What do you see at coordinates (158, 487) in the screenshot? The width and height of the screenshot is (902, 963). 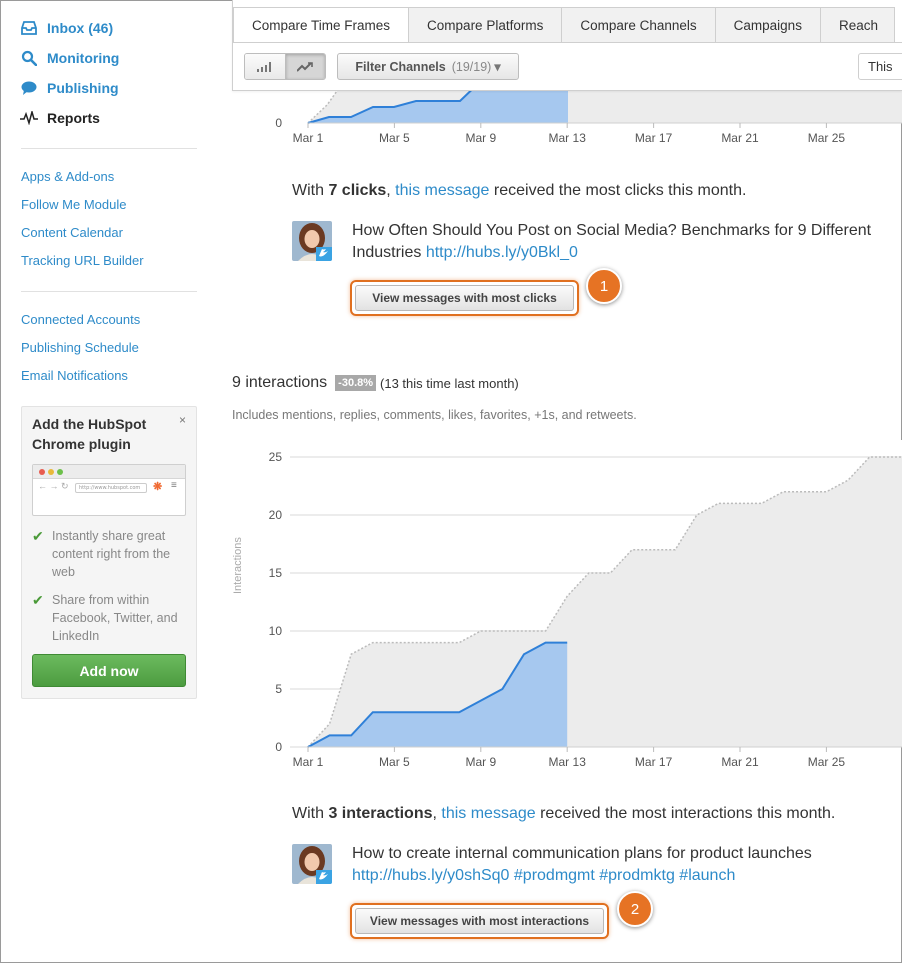 I see `hubspot-sprocket-icon: ❋` at bounding box center [158, 487].